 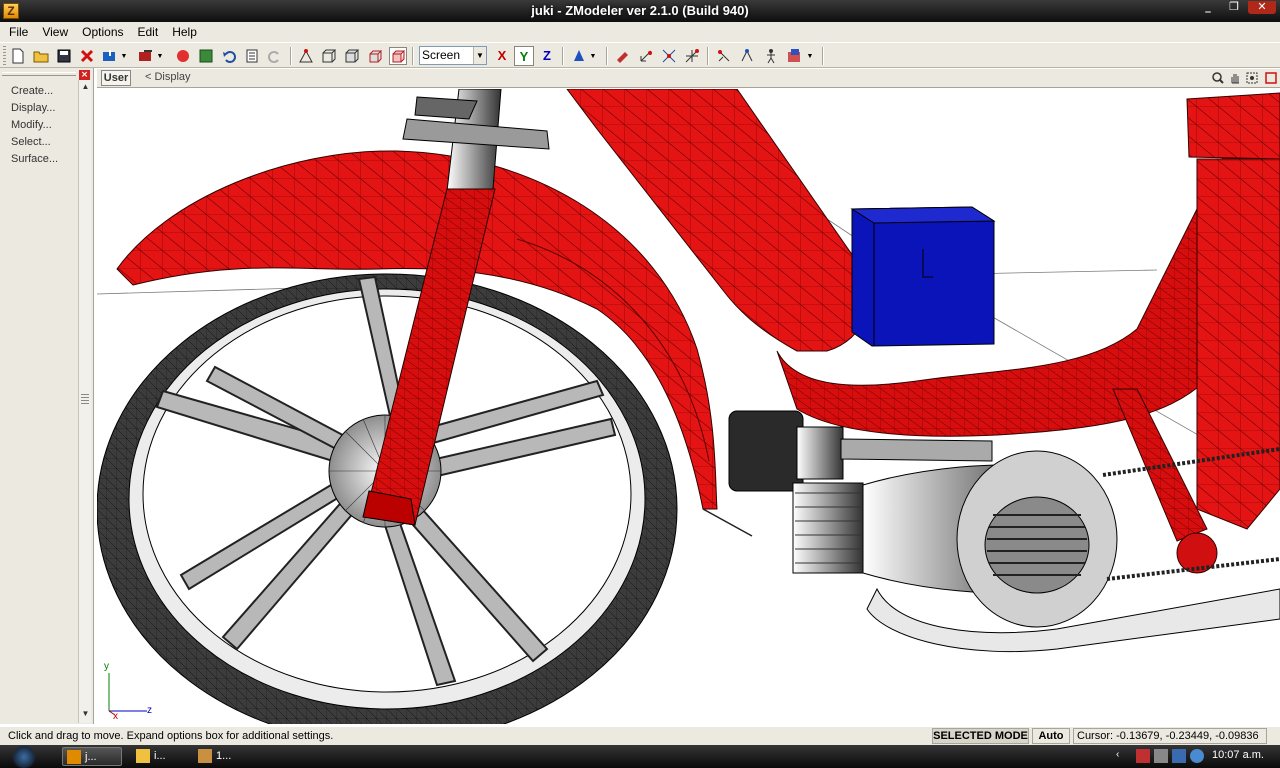 I want to click on zoom-icon, so click(x=1218, y=78).